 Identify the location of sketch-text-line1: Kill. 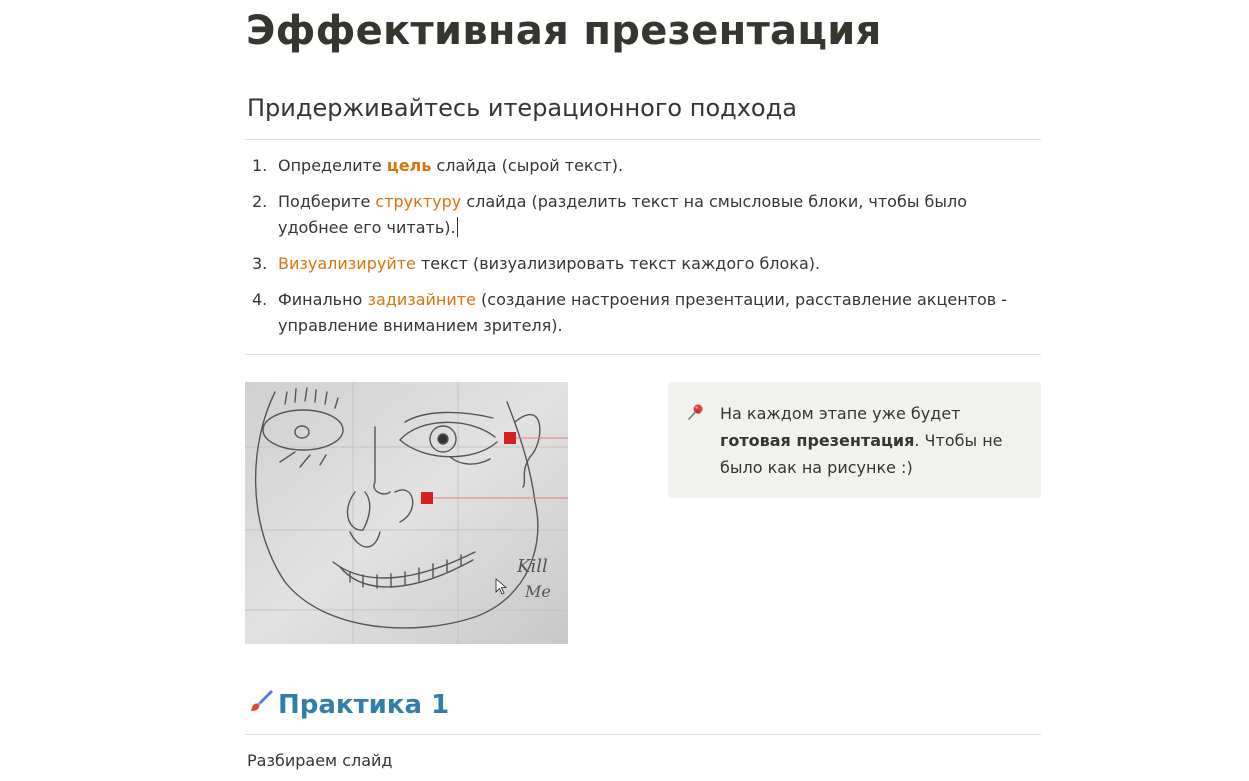
(532, 566).